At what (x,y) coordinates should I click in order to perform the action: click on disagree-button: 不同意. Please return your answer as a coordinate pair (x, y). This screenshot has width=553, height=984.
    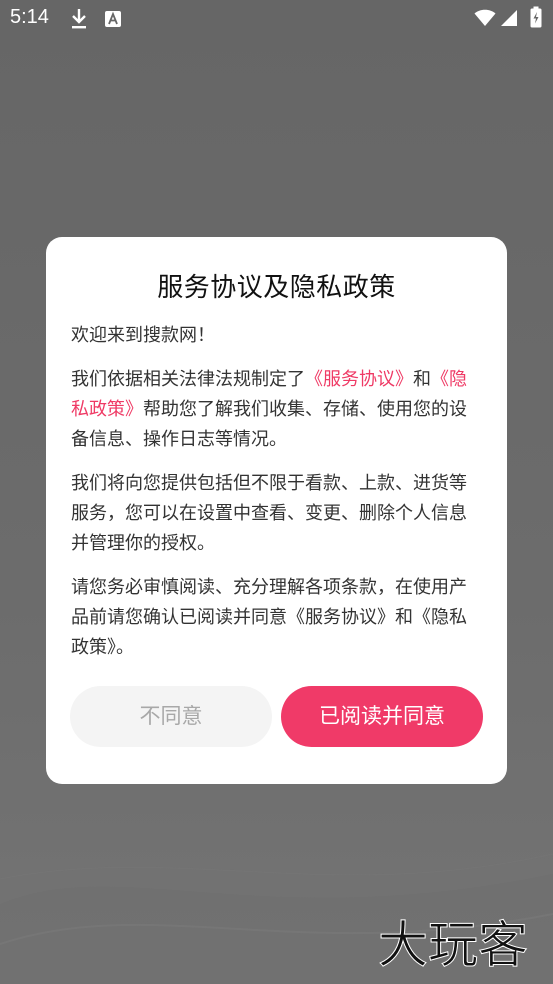
    Looking at the image, I should click on (171, 716).